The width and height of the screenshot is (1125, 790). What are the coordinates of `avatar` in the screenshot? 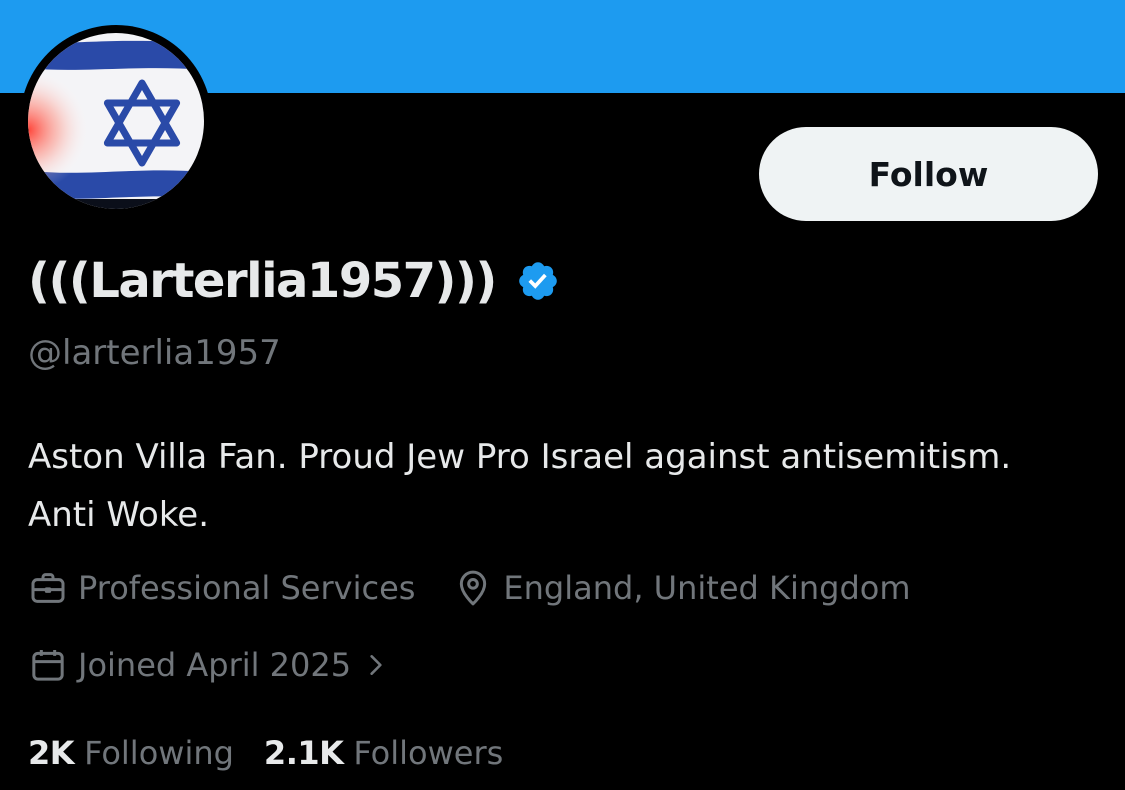 It's located at (116, 121).